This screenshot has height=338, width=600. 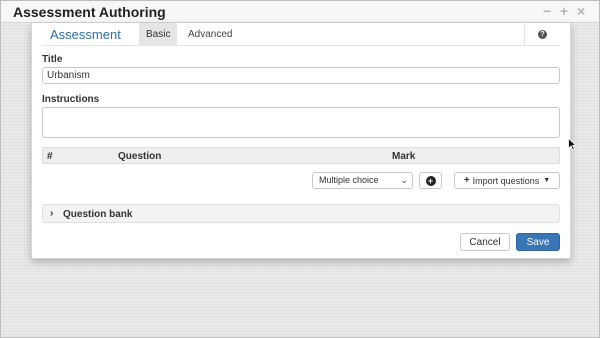 I want to click on save-button: Save, so click(x=538, y=242).